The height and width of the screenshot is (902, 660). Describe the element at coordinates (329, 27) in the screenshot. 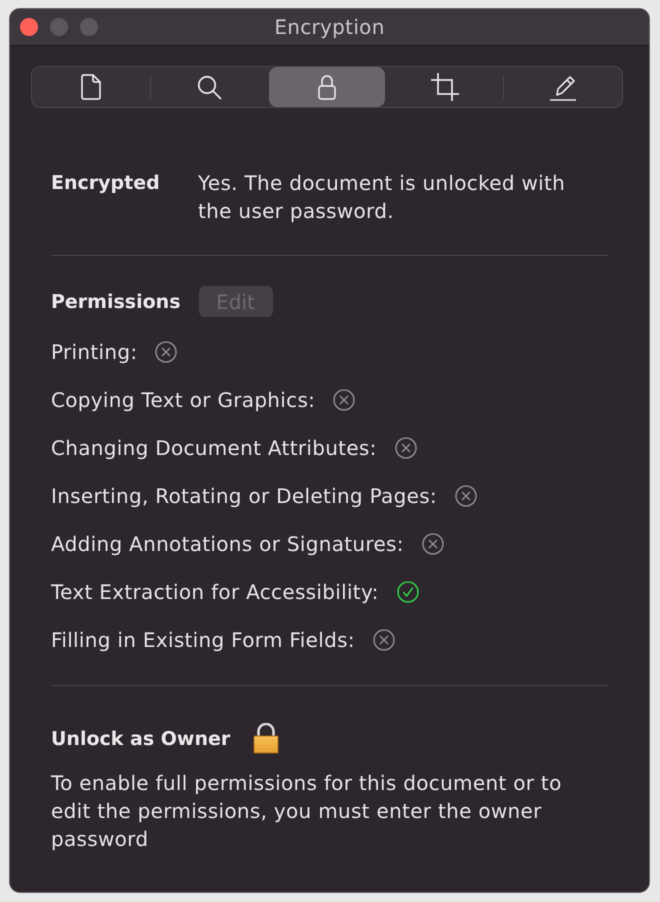

I see `window-title: Encryption` at that location.